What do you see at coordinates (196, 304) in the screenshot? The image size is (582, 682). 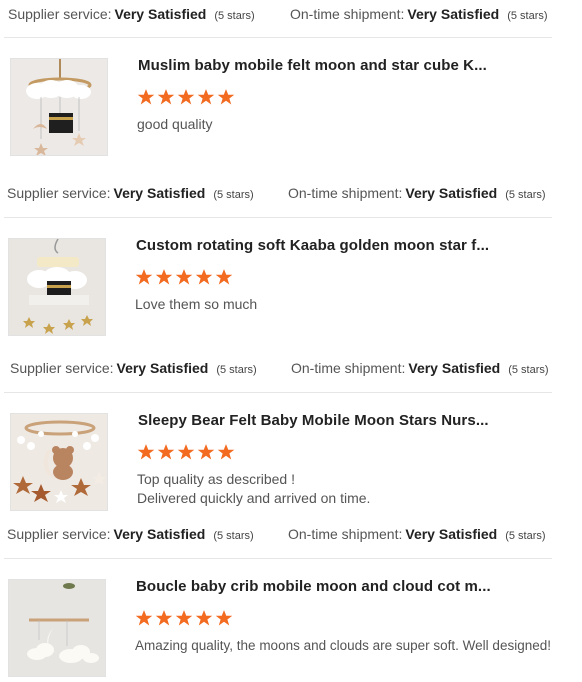 I see `review-comment: Love them so much` at bounding box center [196, 304].